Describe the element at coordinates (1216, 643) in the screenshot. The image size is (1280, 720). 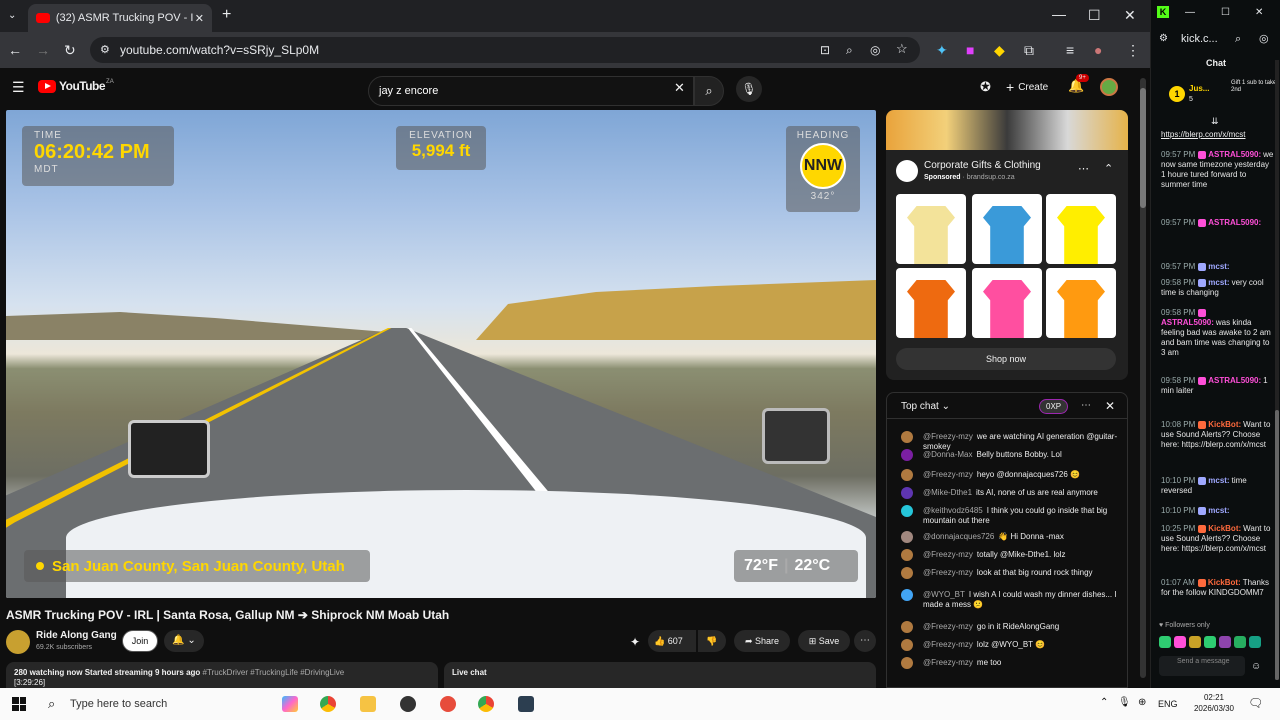
I see `emote-bar` at that location.